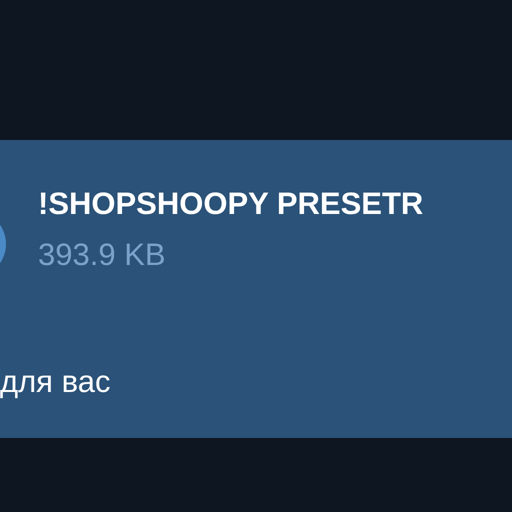  Describe the element at coordinates (231, 203) in the screenshot. I see `file-name: !SHOPSHOOPY PRESETR` at that location.